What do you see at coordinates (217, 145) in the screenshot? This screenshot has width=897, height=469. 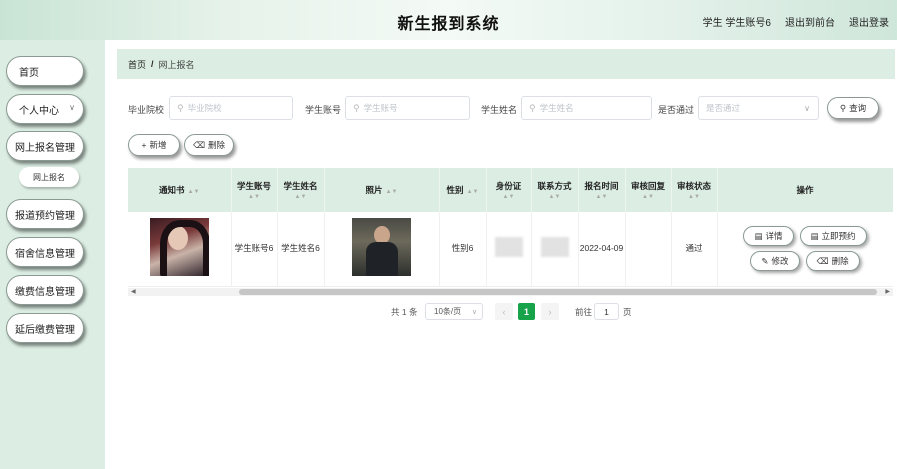 I see `delete-button-label: 删除` at bounding box center [217, 145].